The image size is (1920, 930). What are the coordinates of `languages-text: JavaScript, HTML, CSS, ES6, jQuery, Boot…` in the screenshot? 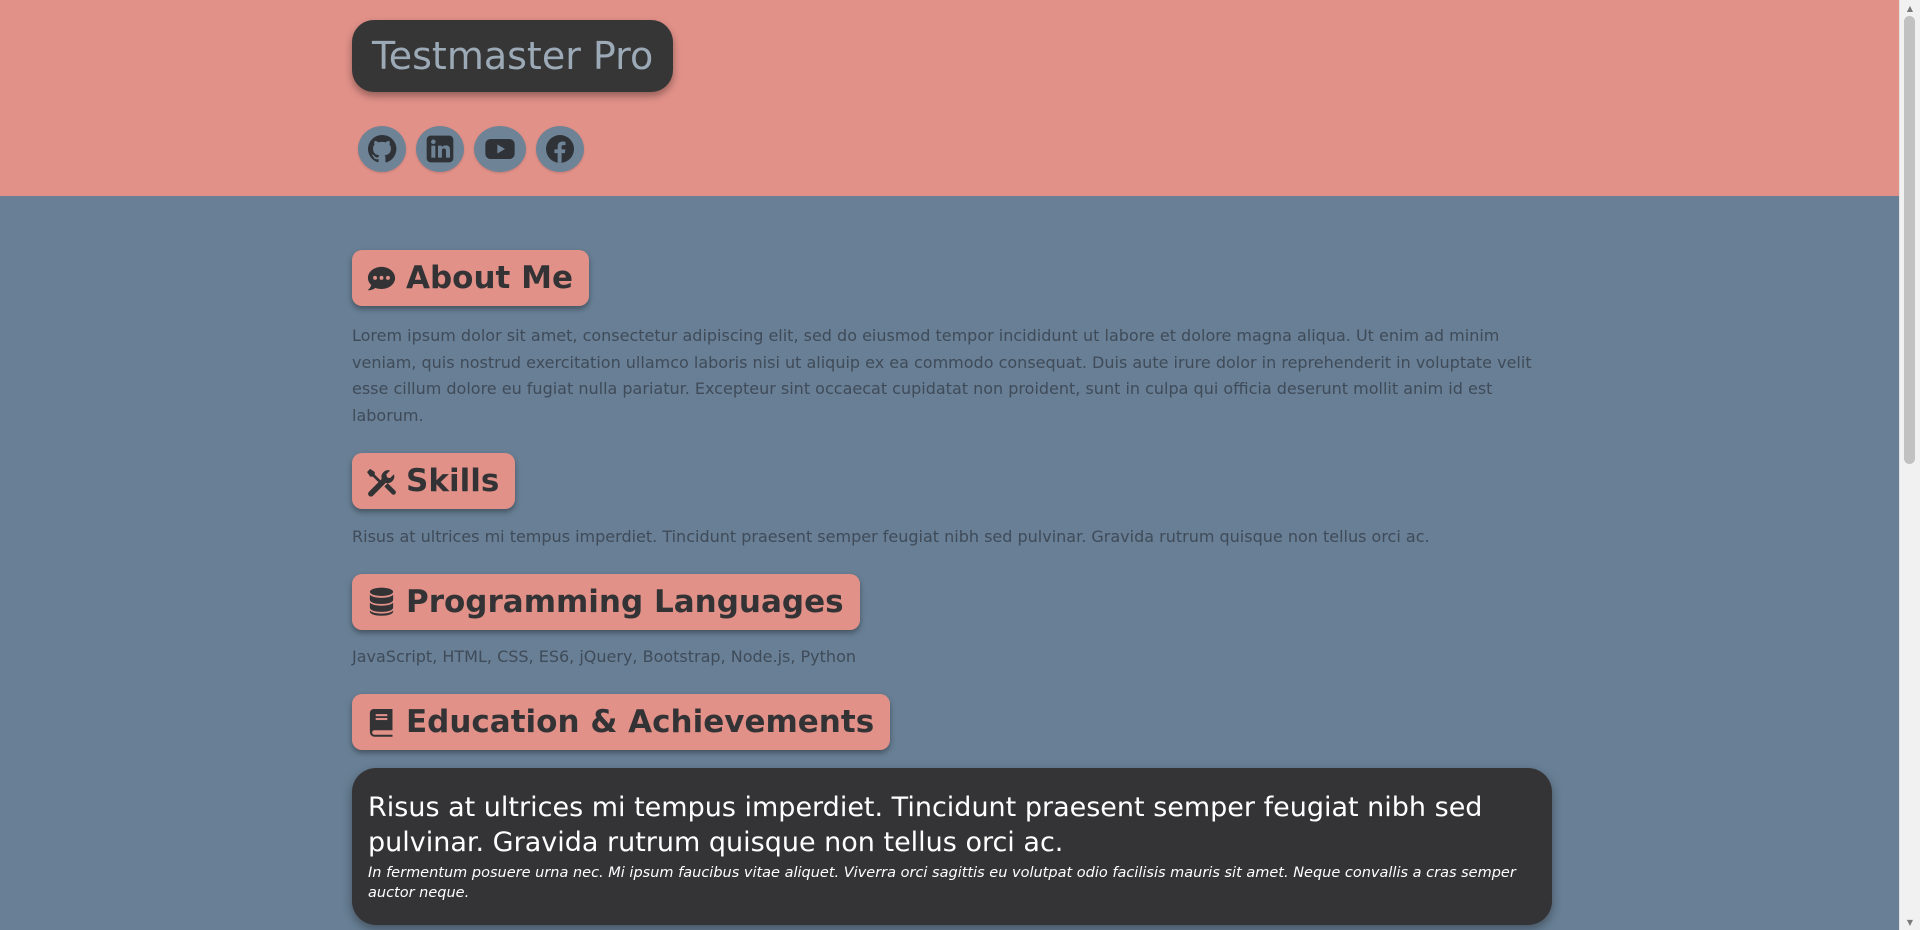 It's located at (604, 656).